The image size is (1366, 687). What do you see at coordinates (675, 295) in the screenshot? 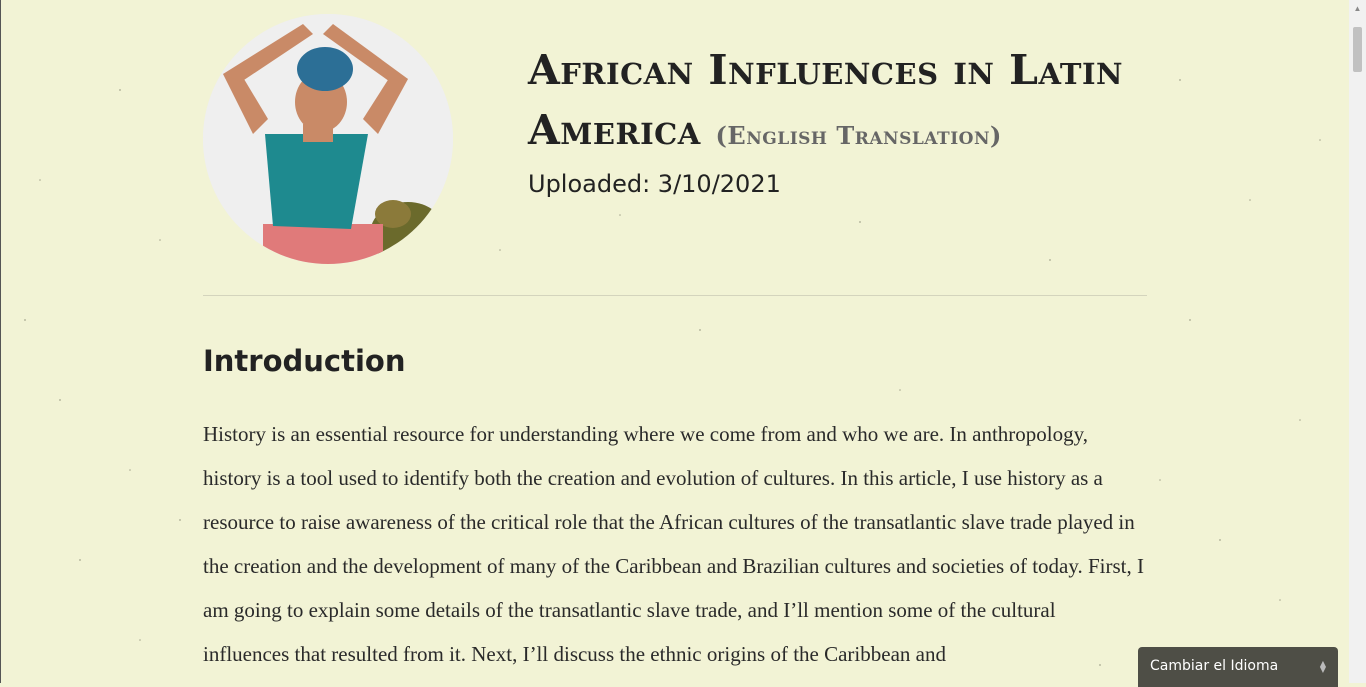
I see `header-divider` at bounding box center [675, 295].